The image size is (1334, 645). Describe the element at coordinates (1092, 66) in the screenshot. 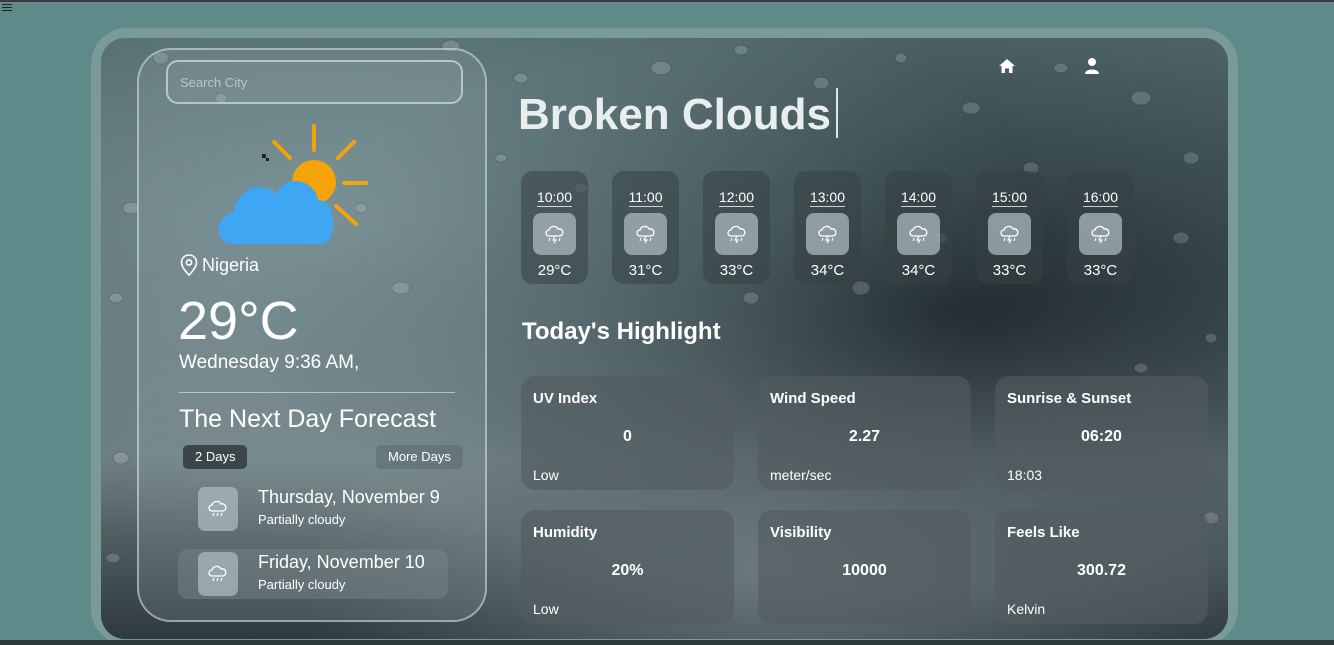

I see `user-icon` at that location.